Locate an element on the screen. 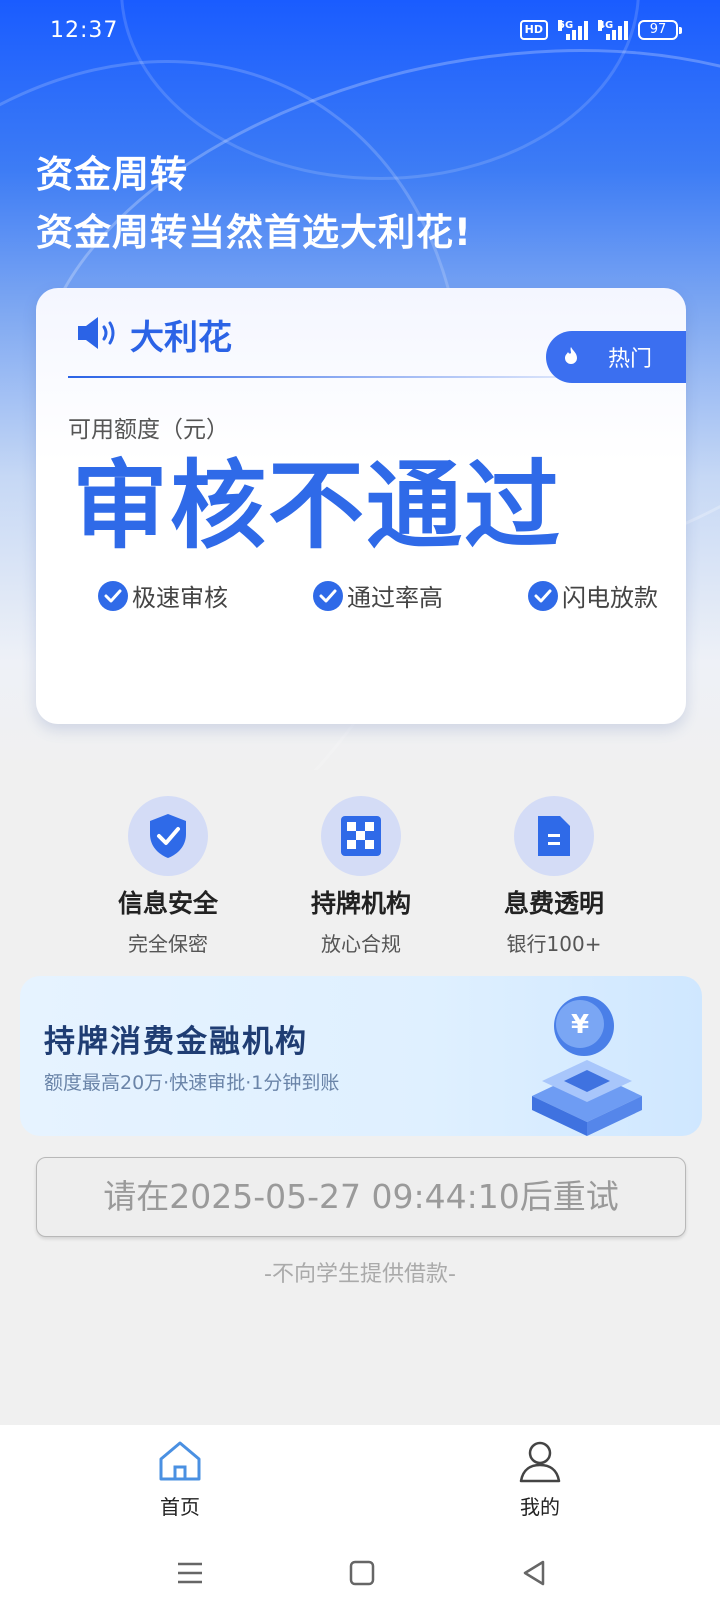 This screenshot has width=720, height=1612. trust-item-fees: 息费透明 银行100+ is located at coordinates (554, 876).